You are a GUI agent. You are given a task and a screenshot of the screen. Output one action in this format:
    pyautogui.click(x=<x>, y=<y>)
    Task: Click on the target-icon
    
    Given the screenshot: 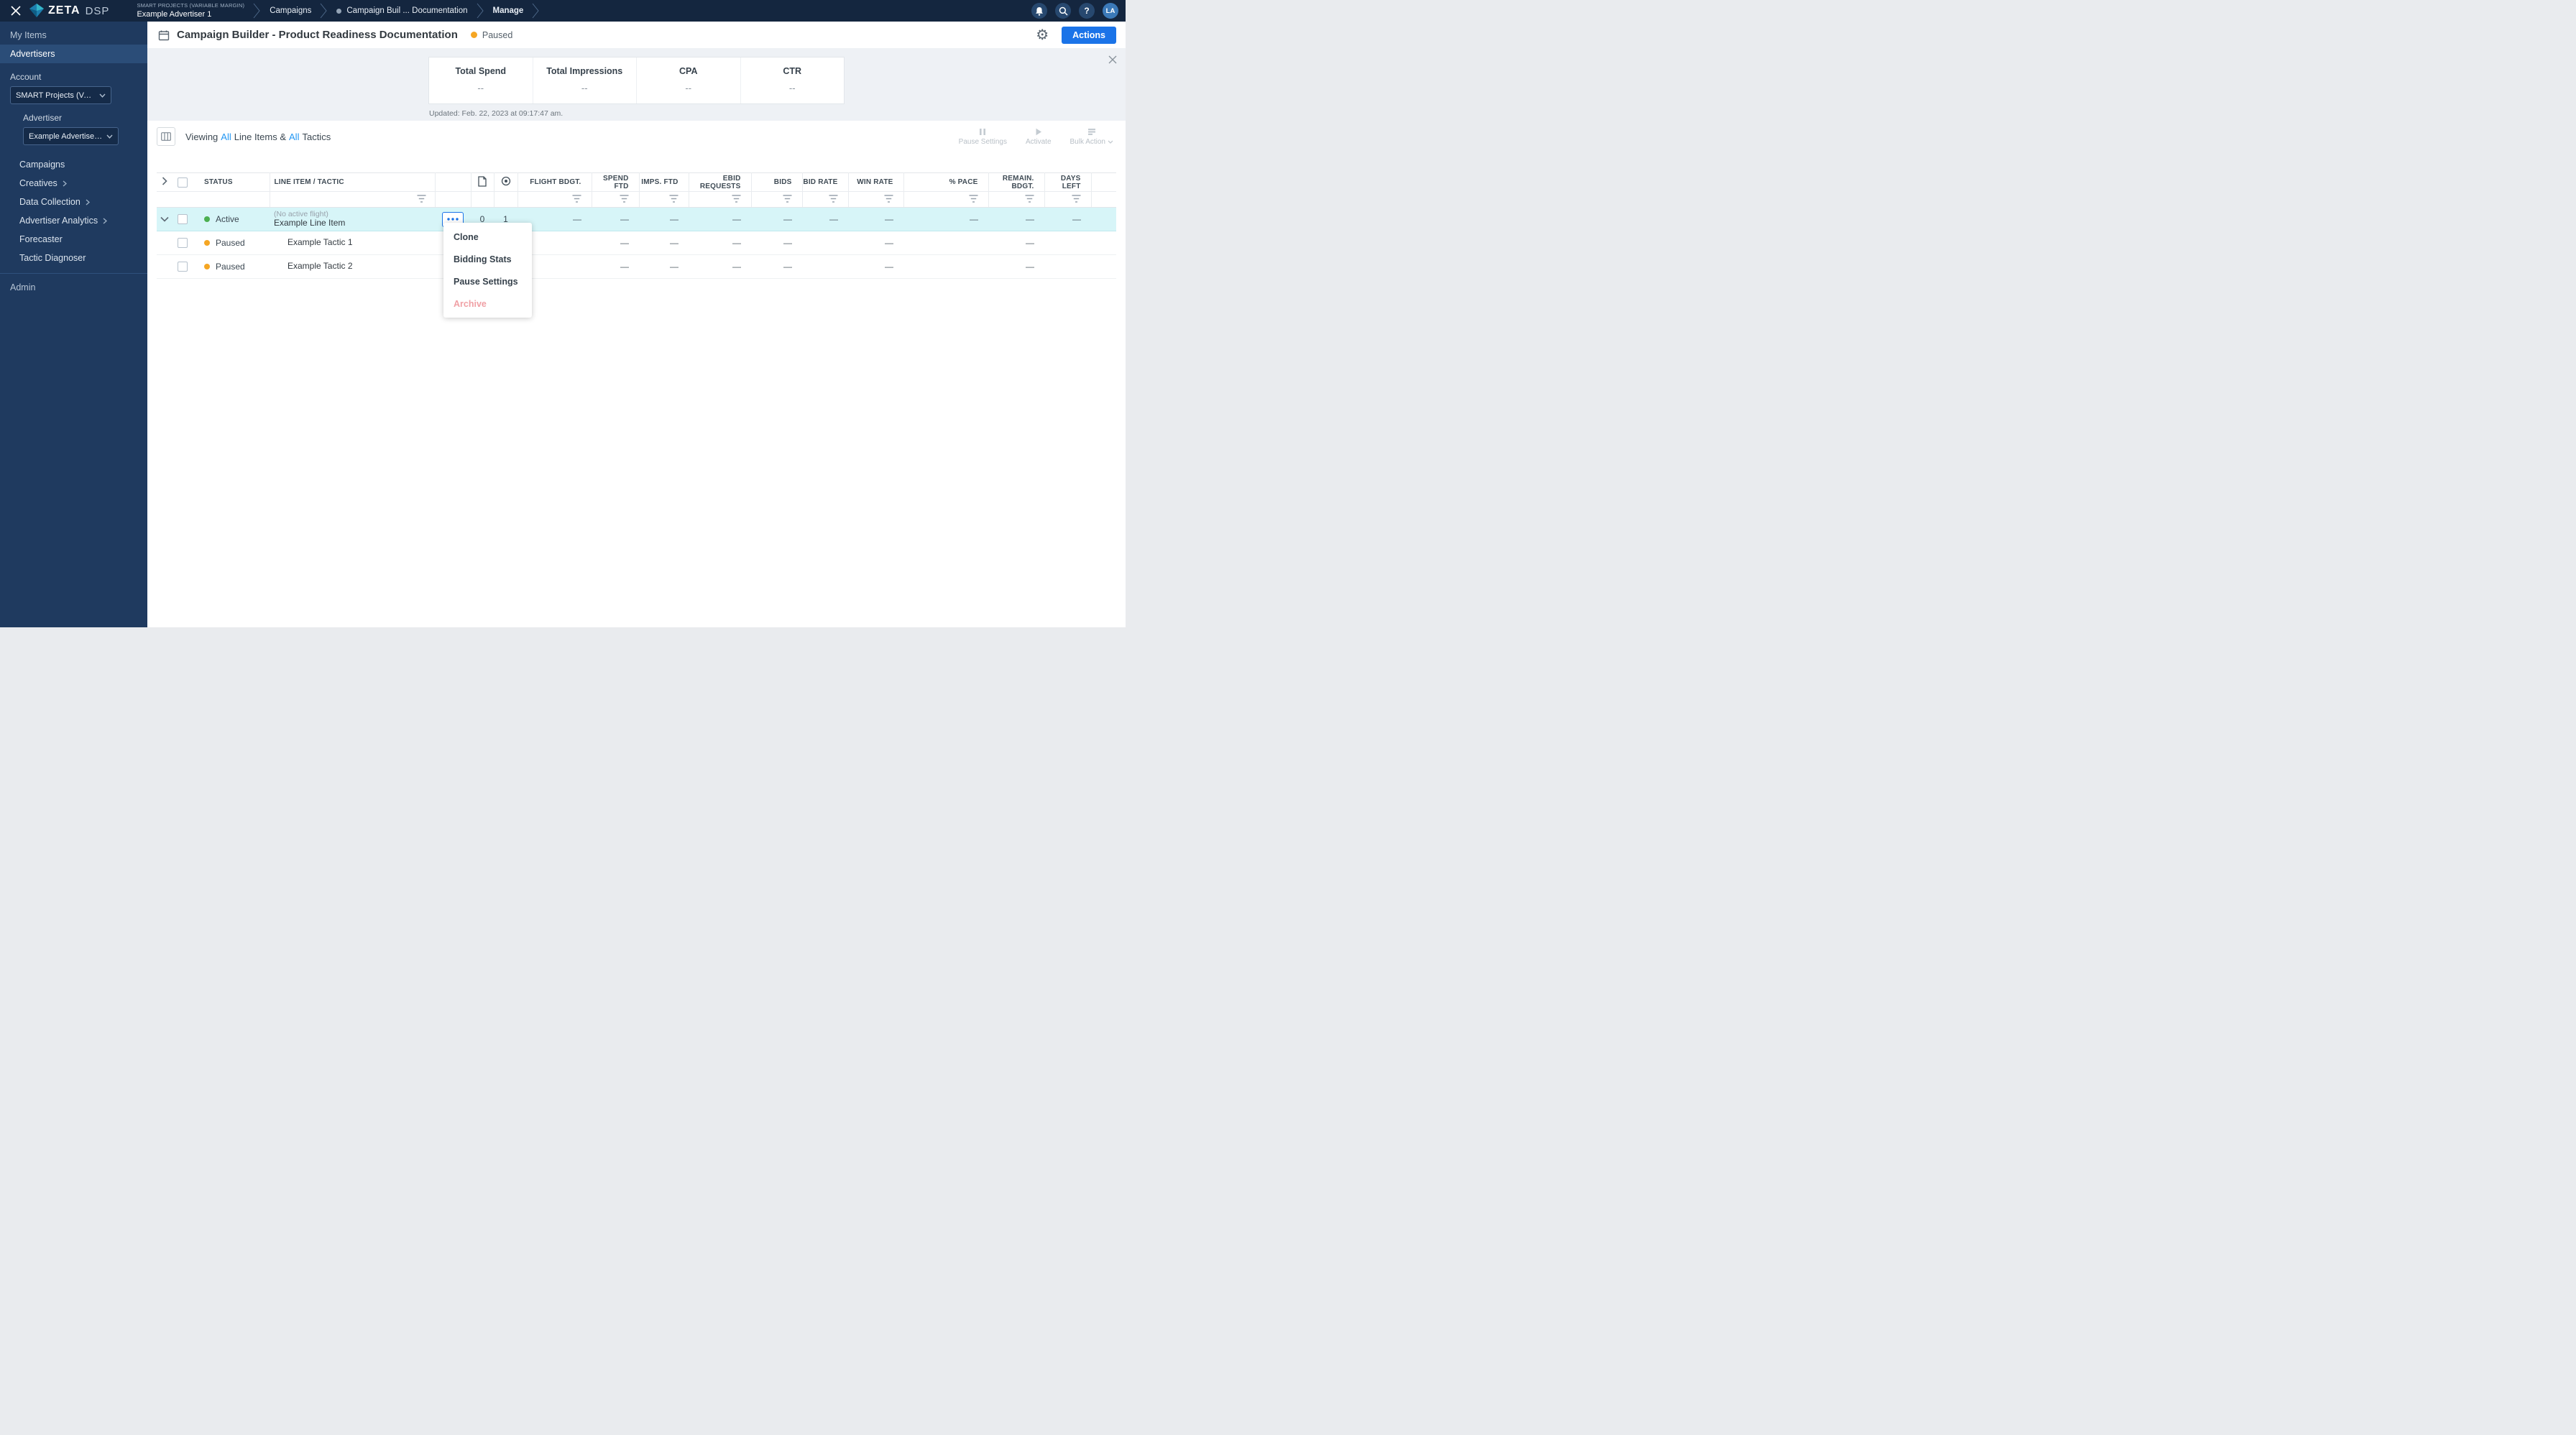 What is the action you would take?
    pyautogui.click(x=505, y=181)
    